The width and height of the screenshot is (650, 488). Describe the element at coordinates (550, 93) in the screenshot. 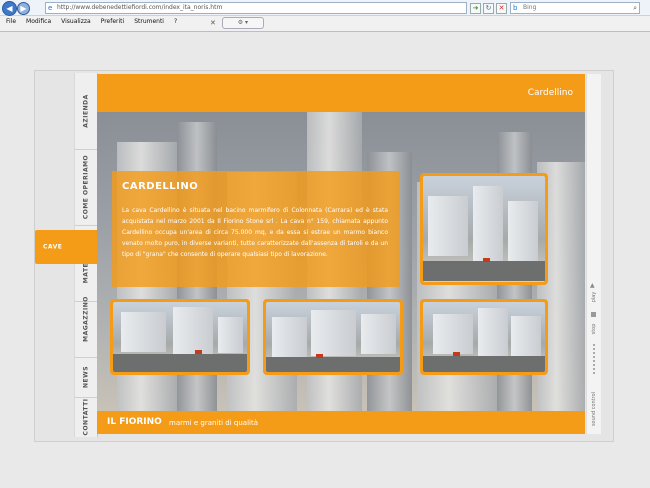

I see `header-title: Cardellino` at that location.